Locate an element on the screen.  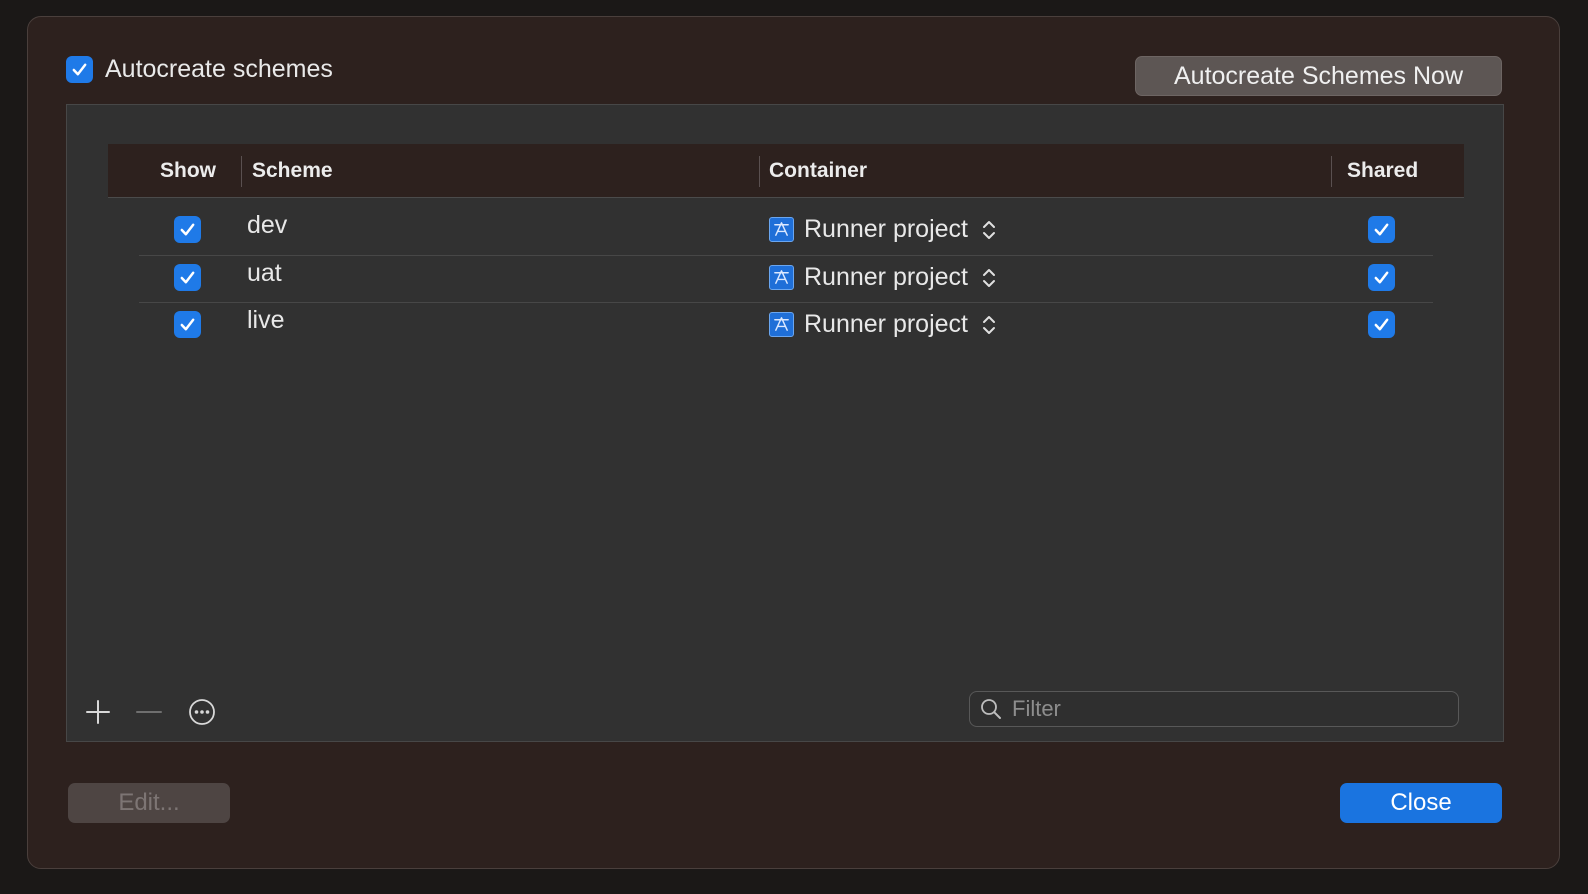
filter-input is located at coordinates (1227, 709).